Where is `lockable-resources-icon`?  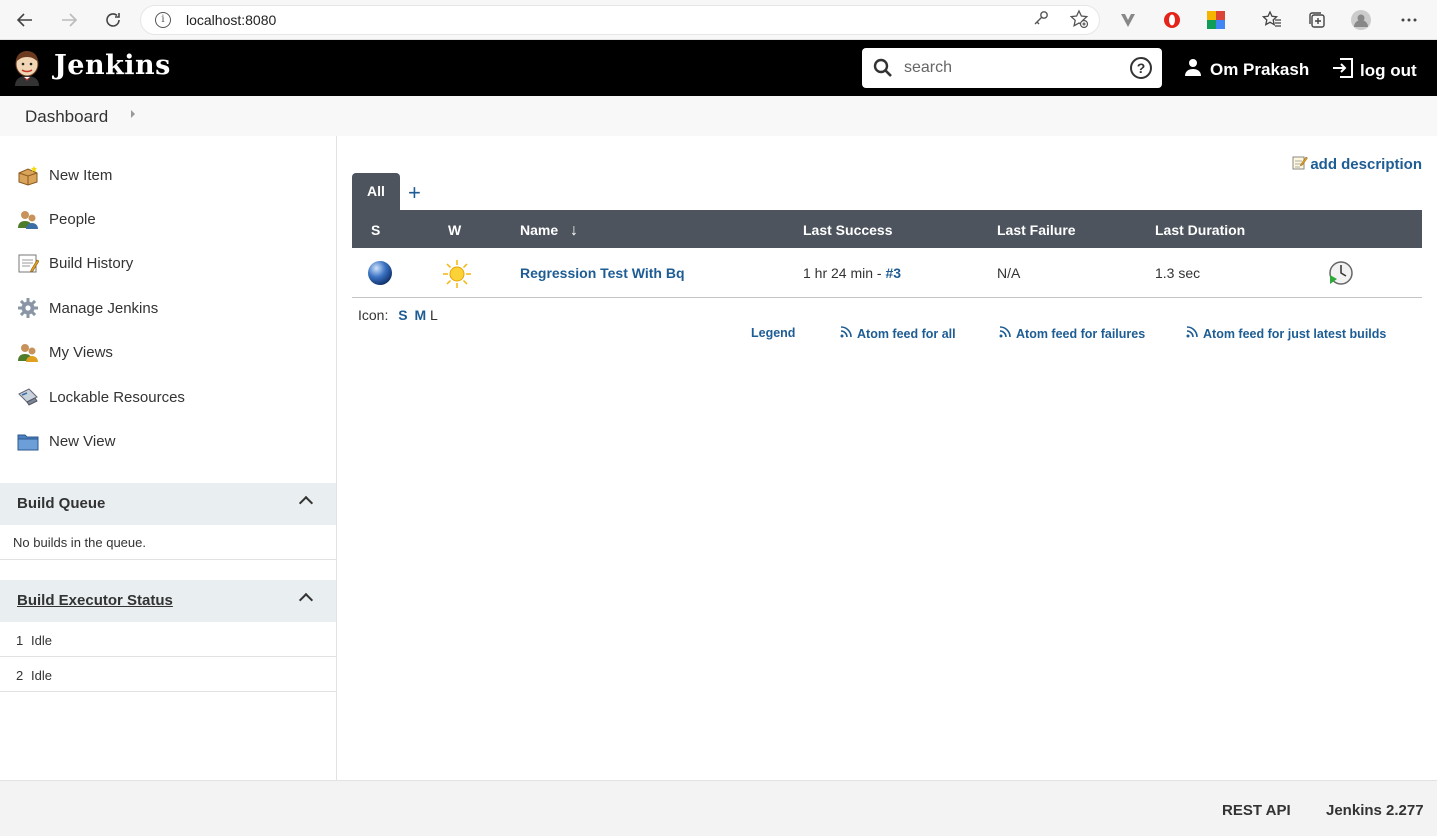 lockable-resources-icon is located at coordinates (28, 397).